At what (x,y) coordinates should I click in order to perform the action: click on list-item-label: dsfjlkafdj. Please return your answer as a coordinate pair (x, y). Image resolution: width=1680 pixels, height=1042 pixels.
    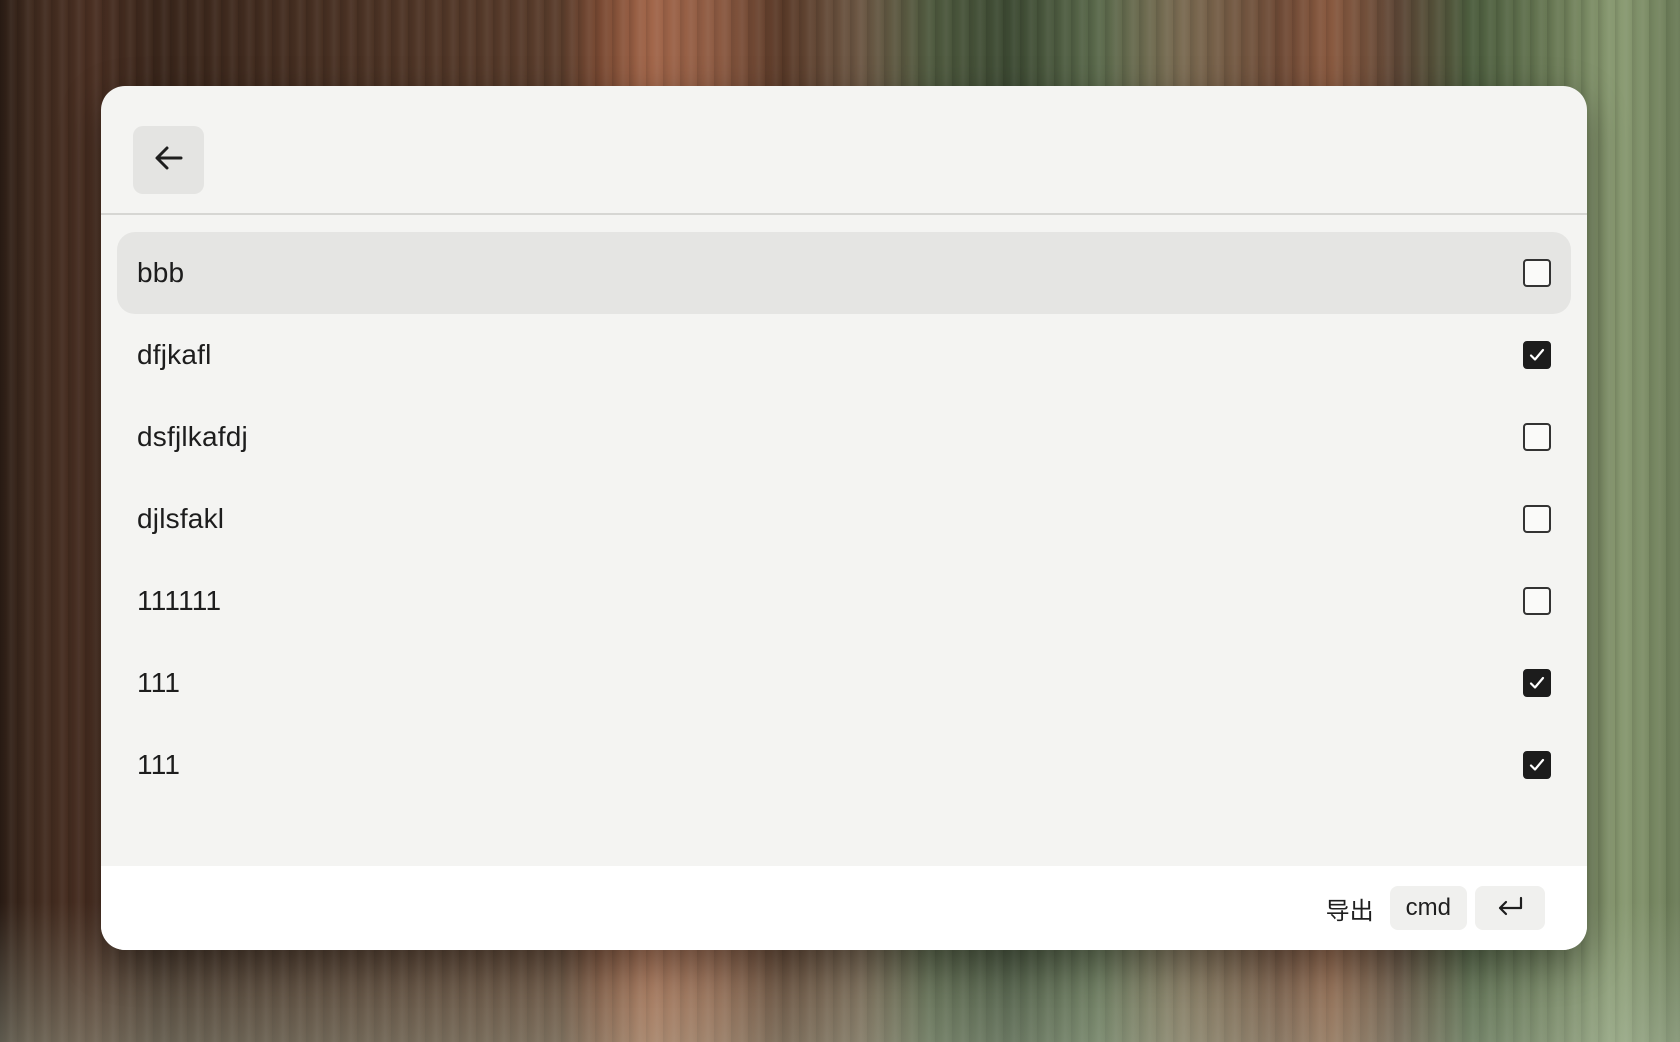
    Looking at the image, I should click on (192, 436).